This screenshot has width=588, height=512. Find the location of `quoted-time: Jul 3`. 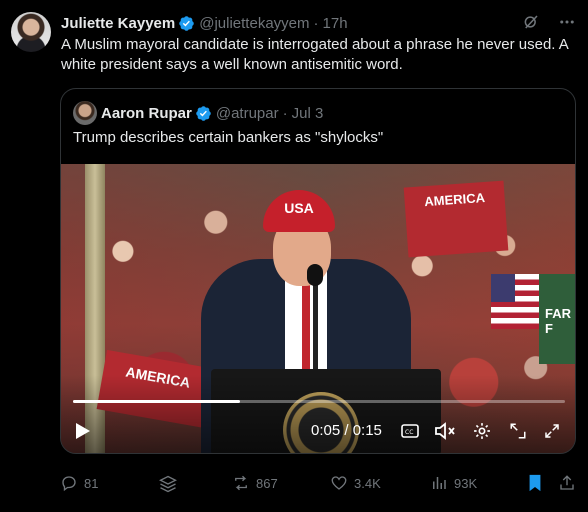

quoted-time: Jul 3 is located at coordinates (307, 113).